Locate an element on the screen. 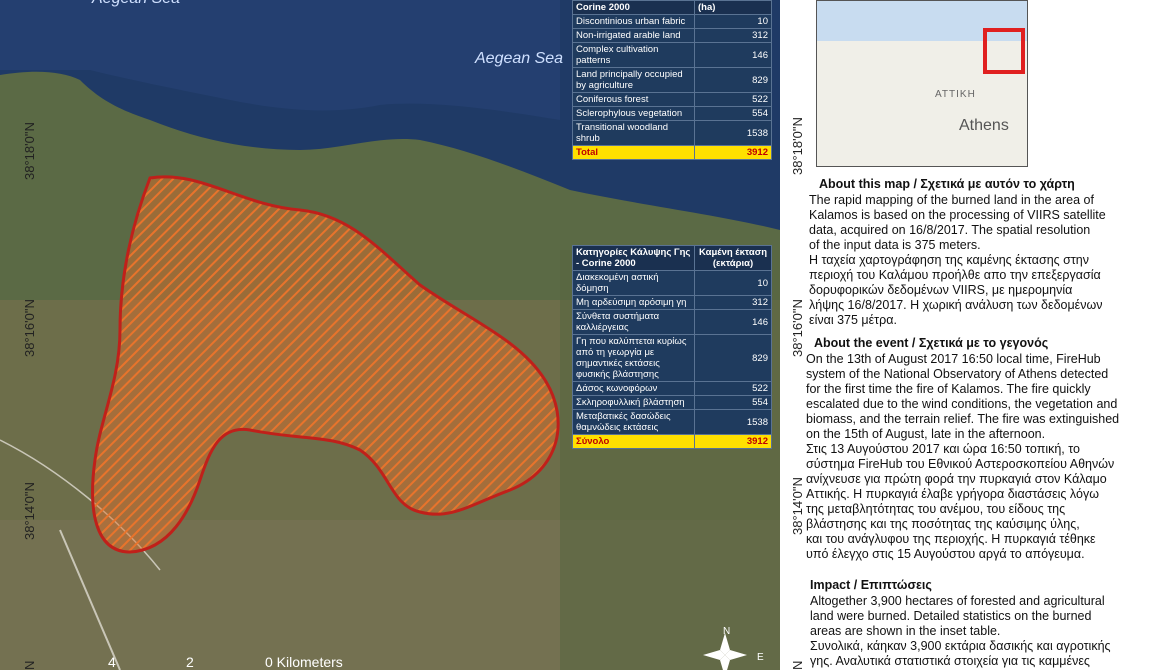 The image size is (1160, 670). table-row: Διακεκομένη αστική δόμηση 10 is located at coordinates (672, 283).